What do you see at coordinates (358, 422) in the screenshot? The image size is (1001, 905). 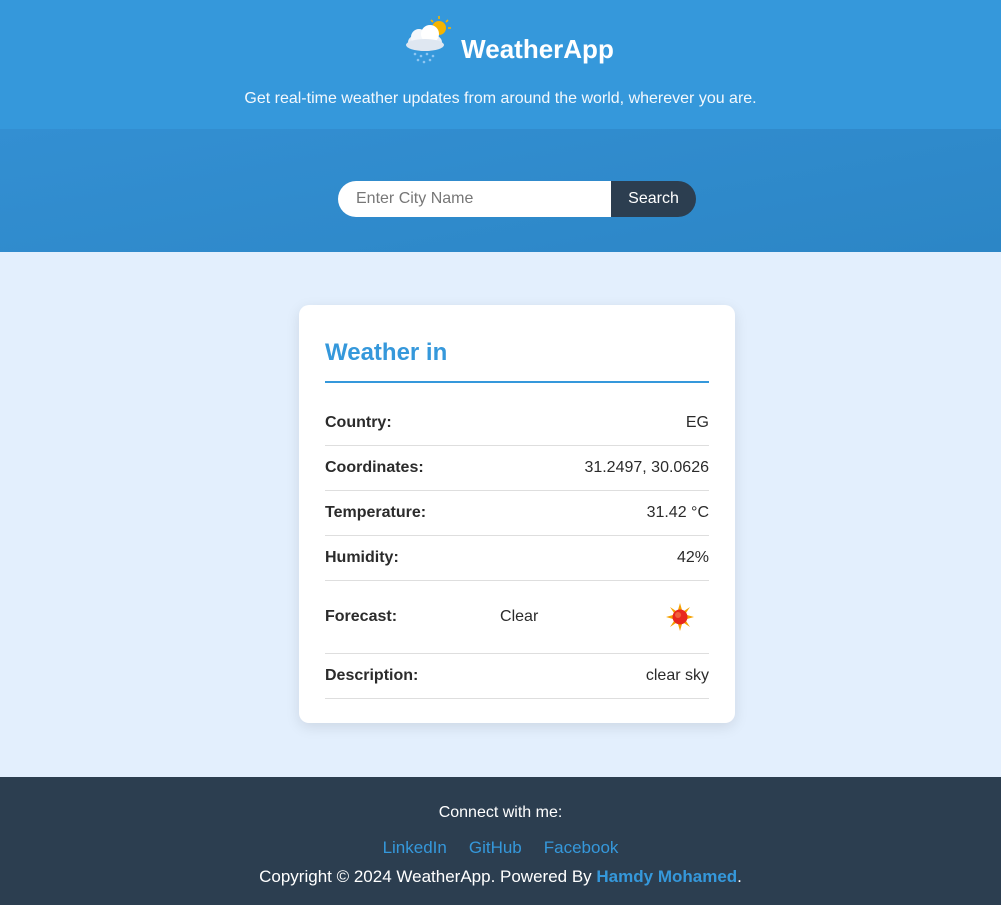 I see `country-label: Country:` at bounding box center [358, 422].